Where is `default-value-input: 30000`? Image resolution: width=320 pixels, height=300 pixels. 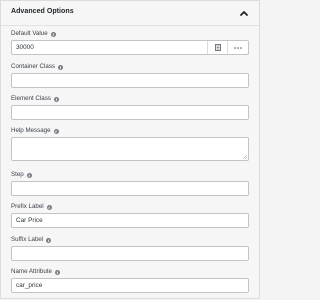
default-value-input: 30000 is located at coordinates (130, 47).